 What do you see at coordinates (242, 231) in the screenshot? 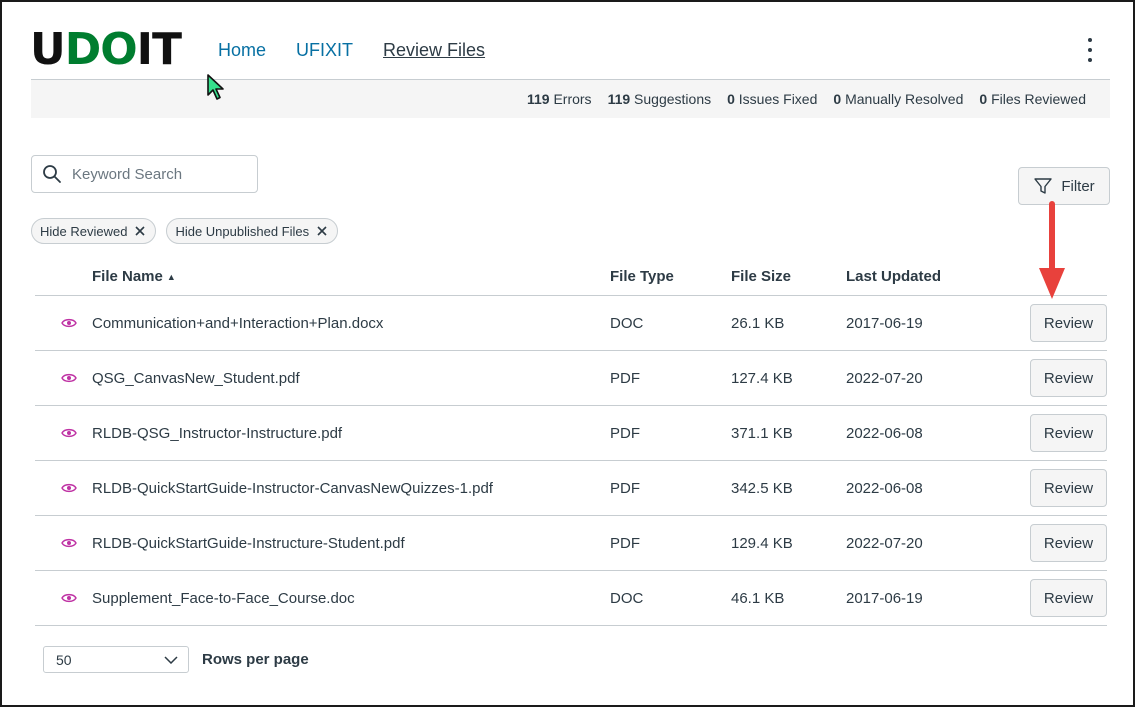
I see `chip-label: Hide Unpublished Files` at bounding box center [242, 231].